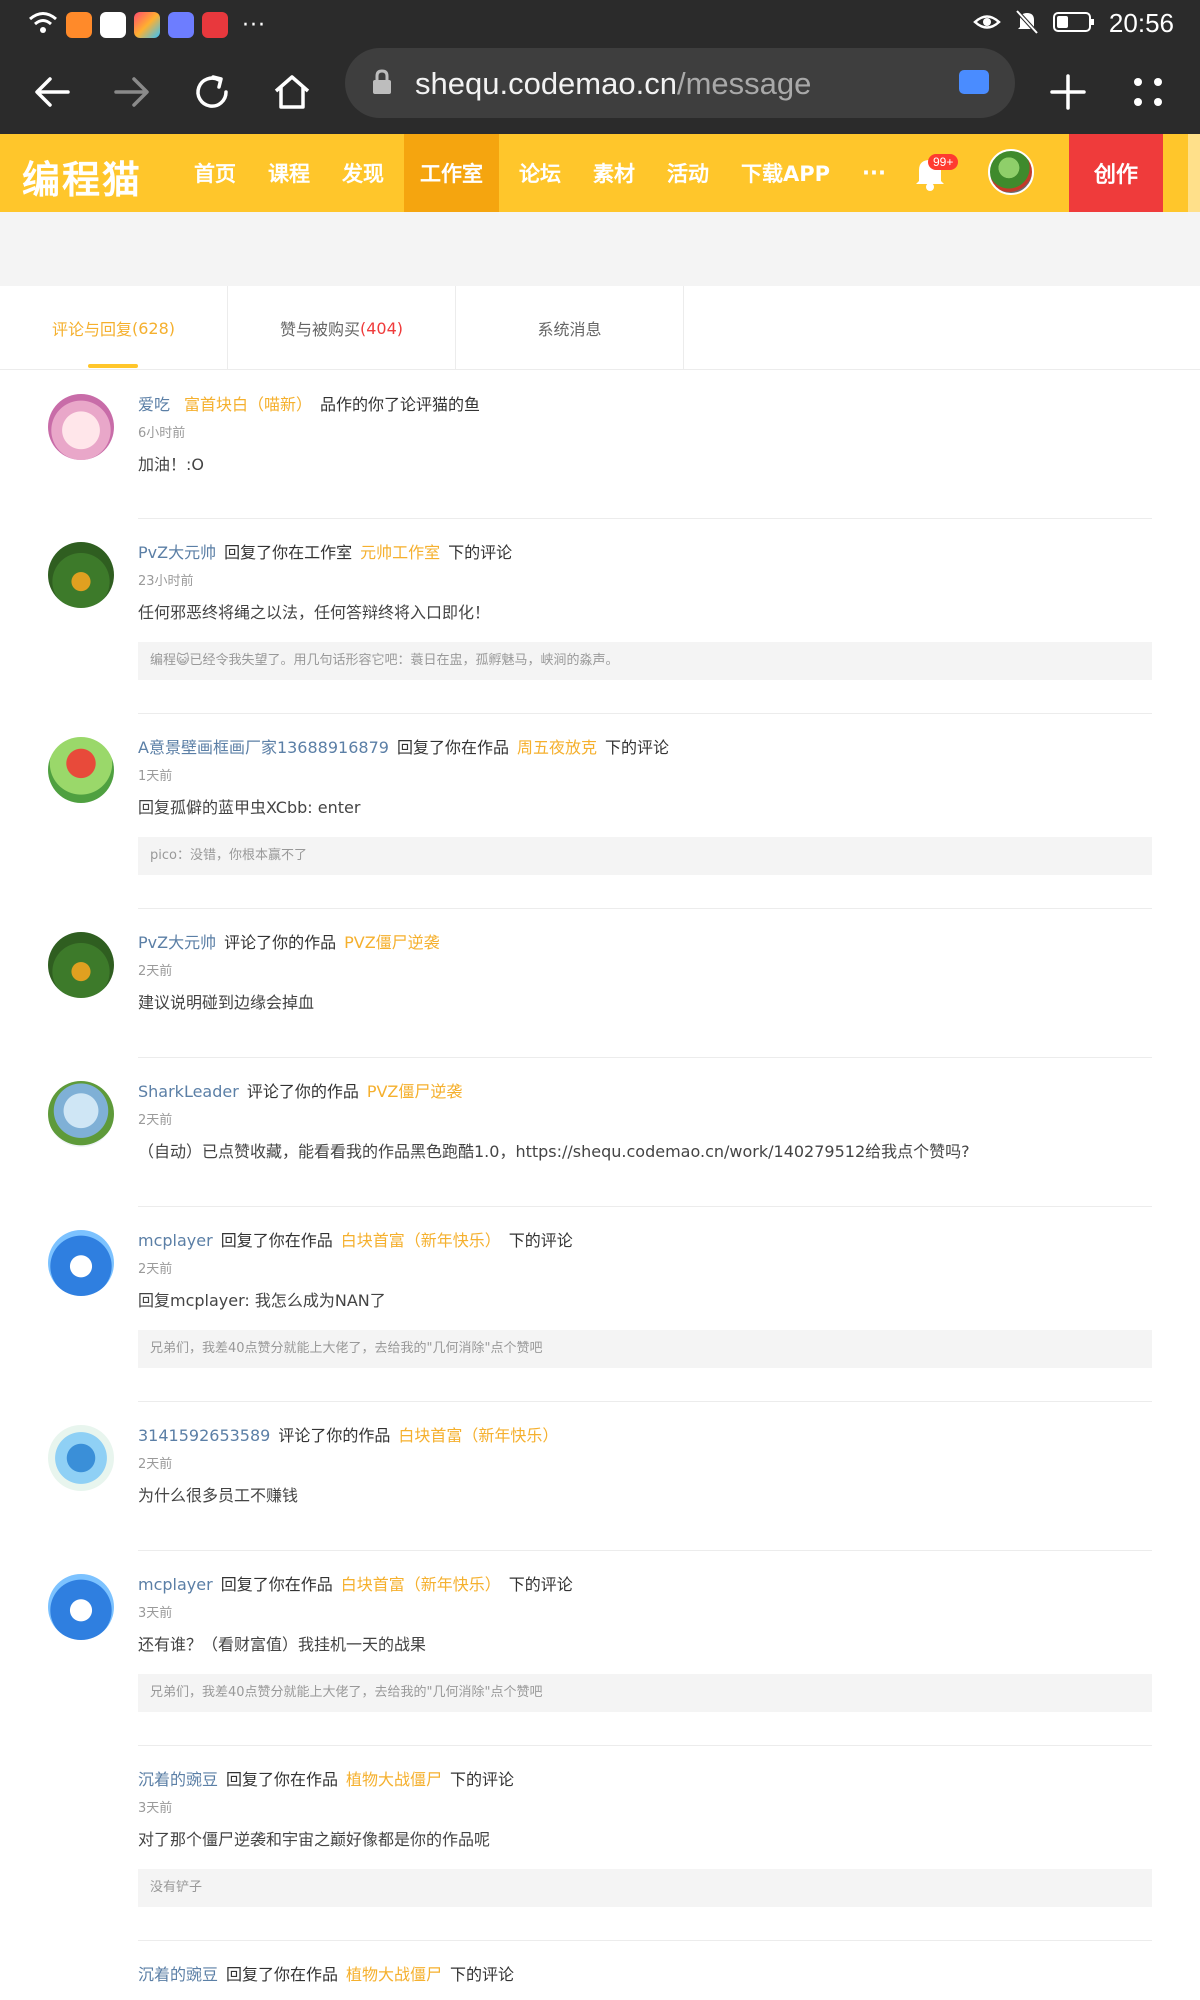  Describe the element at coordinates (215, 173) in the screenshot. I see `nav-home: 首页` at that location.